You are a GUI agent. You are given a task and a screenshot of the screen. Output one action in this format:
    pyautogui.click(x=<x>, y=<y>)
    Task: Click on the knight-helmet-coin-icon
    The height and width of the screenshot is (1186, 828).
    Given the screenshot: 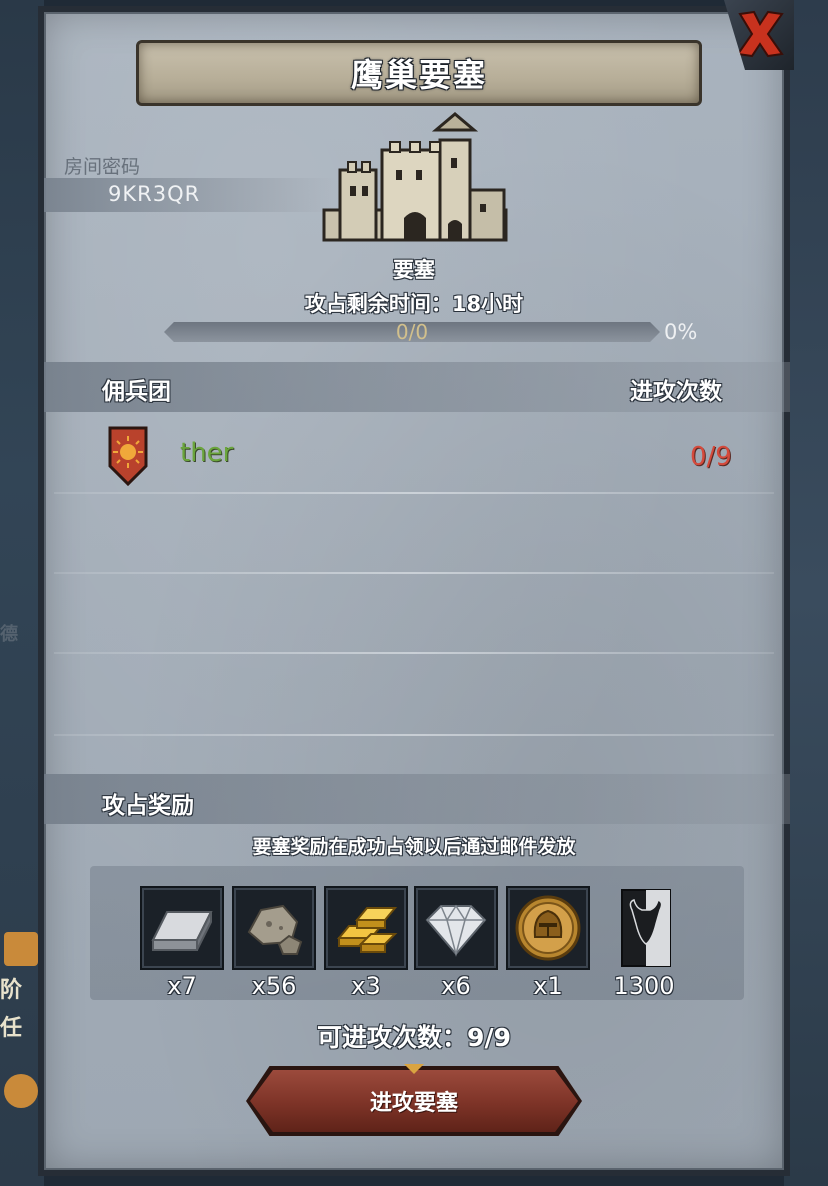 What is the action you would take?
    pyautogui.click(x=548, y=928)
    